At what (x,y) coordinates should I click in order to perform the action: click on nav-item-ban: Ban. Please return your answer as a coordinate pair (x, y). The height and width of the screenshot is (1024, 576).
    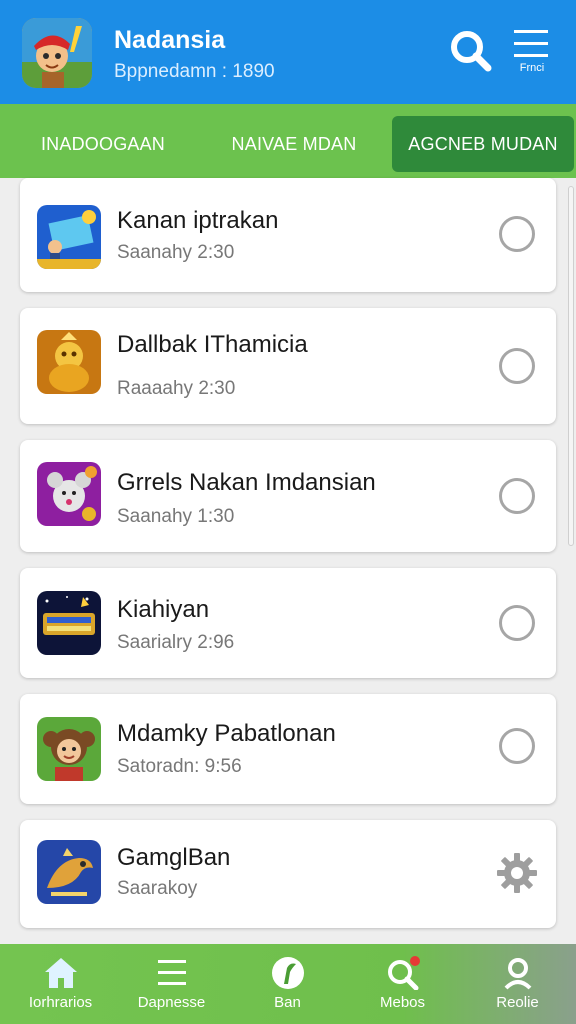
    Looking at the image, I should click on (287, 984).